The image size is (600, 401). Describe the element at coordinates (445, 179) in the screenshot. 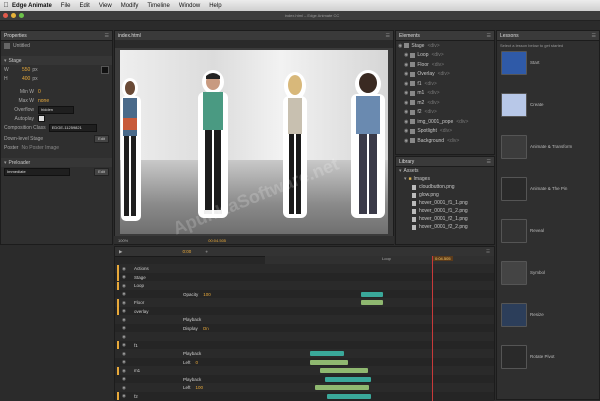

I see `images-row: ▾ ■ Images` at that location.